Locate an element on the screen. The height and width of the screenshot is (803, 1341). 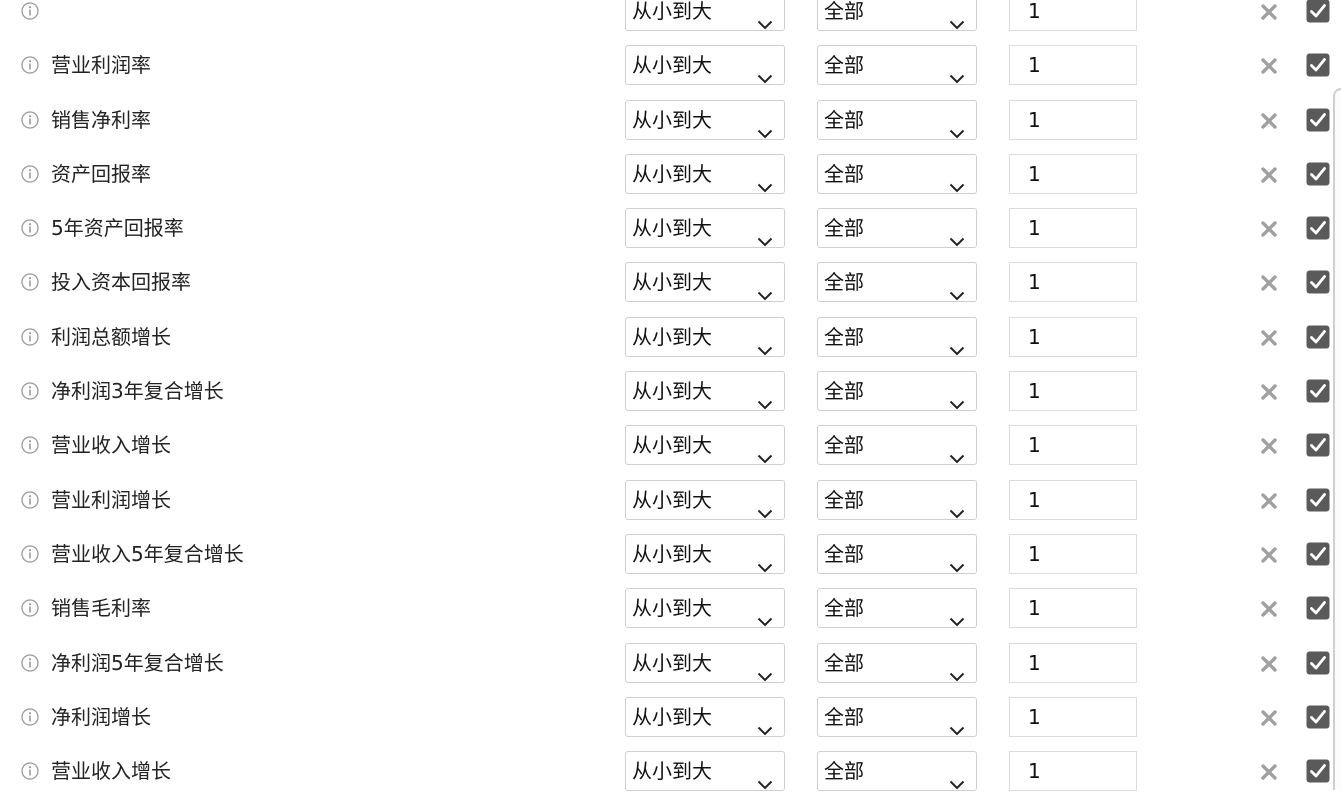
indicator-row: 净利润3年复合增长 从小到大 全部 1 is located at coordinates (670, 393).